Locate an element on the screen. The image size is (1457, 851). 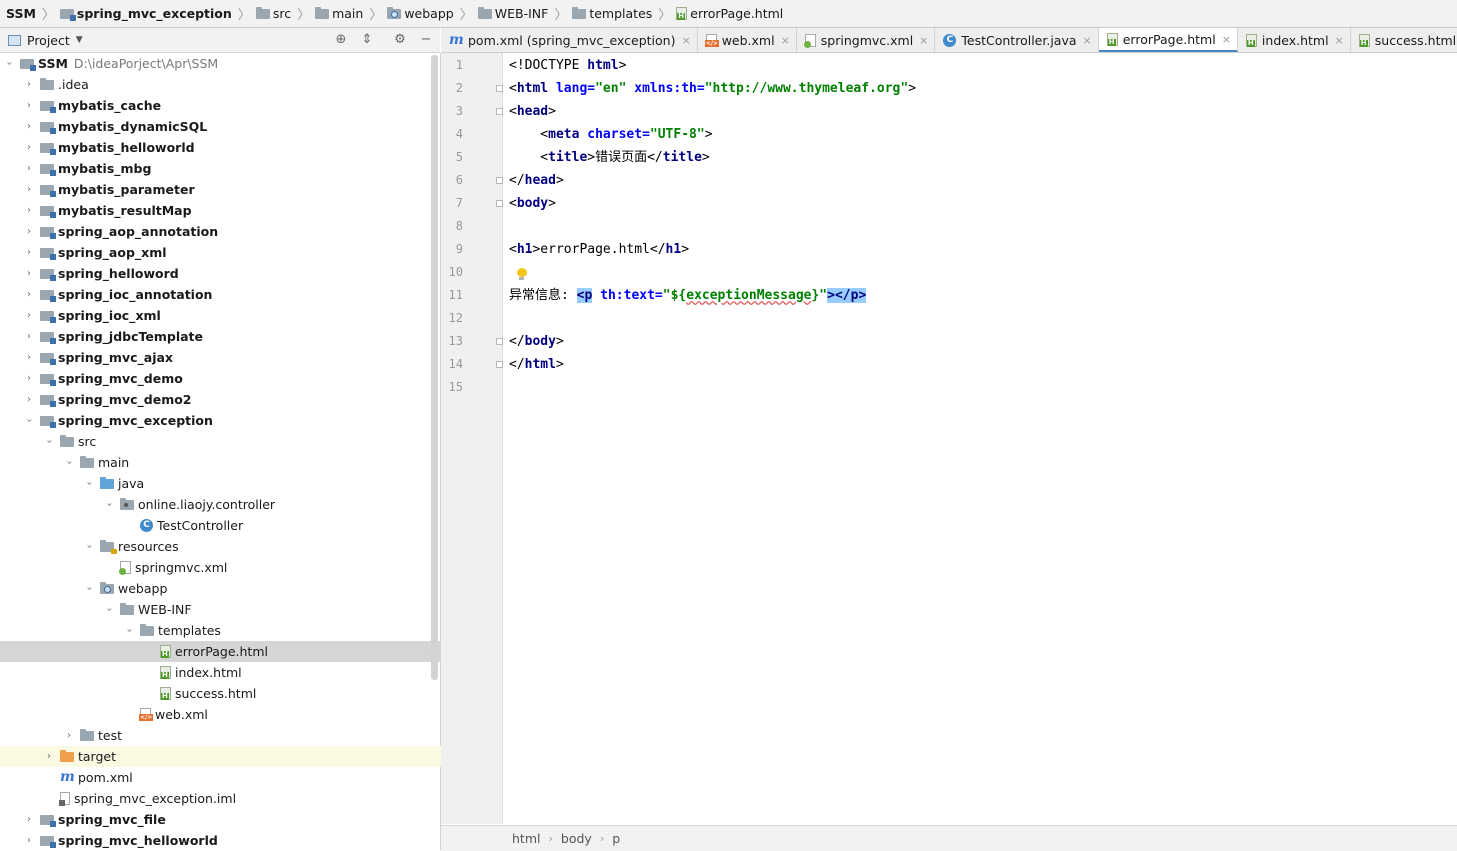
tree-item: › spring_ioc_xml is located at coordinates (227, 315).